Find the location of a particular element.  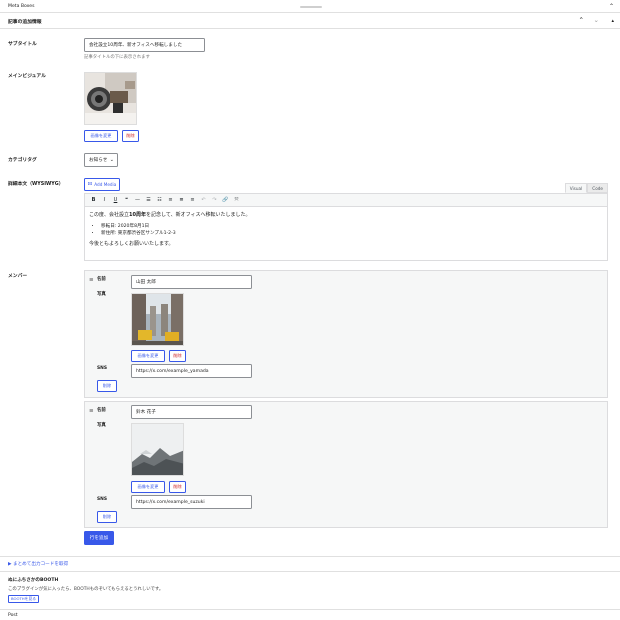

redo-icon: ↷ is located at coordinates (214, 200).